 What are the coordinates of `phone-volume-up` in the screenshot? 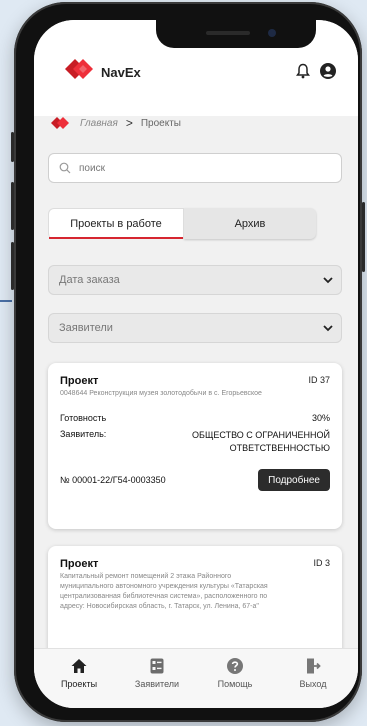 It's located at (12, 206).